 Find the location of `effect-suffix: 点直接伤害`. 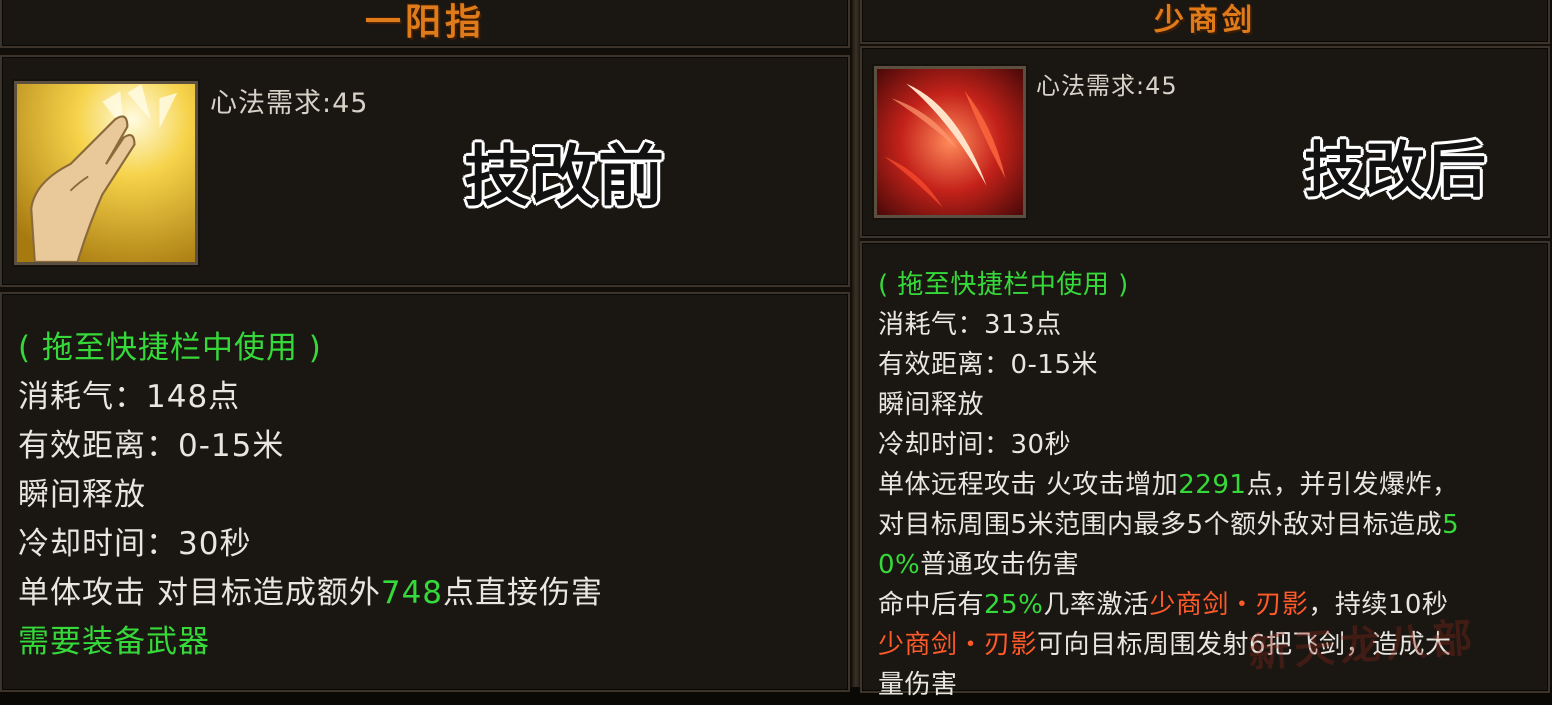

effect-suffix: 点直接伤害 is located at coordinates (523, 593).